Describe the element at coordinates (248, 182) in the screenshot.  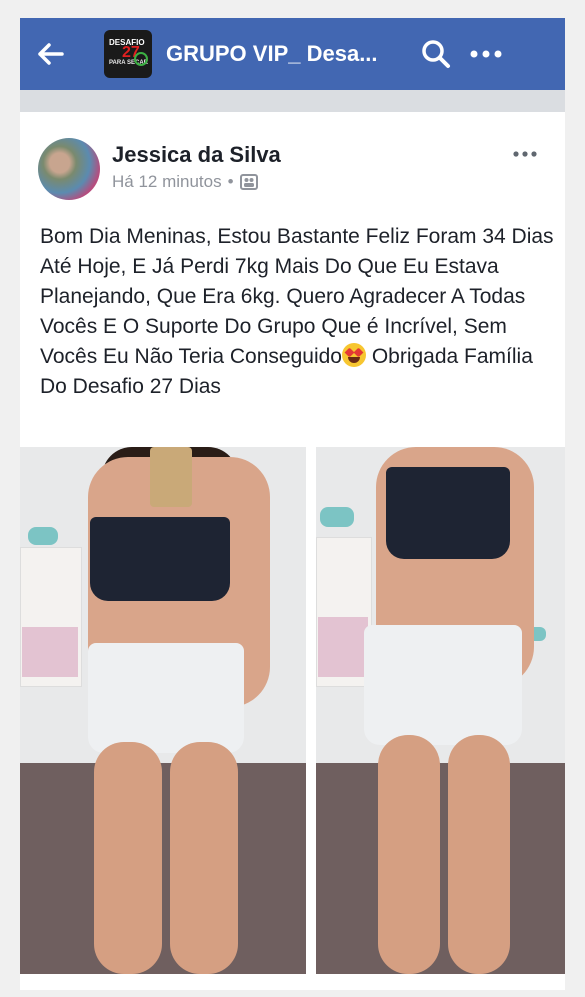
I see `group-privacy-icon` at that location.